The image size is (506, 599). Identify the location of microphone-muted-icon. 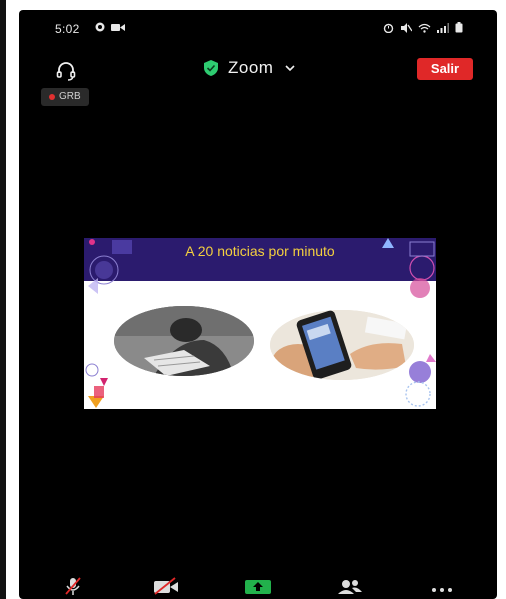
(73, 586).